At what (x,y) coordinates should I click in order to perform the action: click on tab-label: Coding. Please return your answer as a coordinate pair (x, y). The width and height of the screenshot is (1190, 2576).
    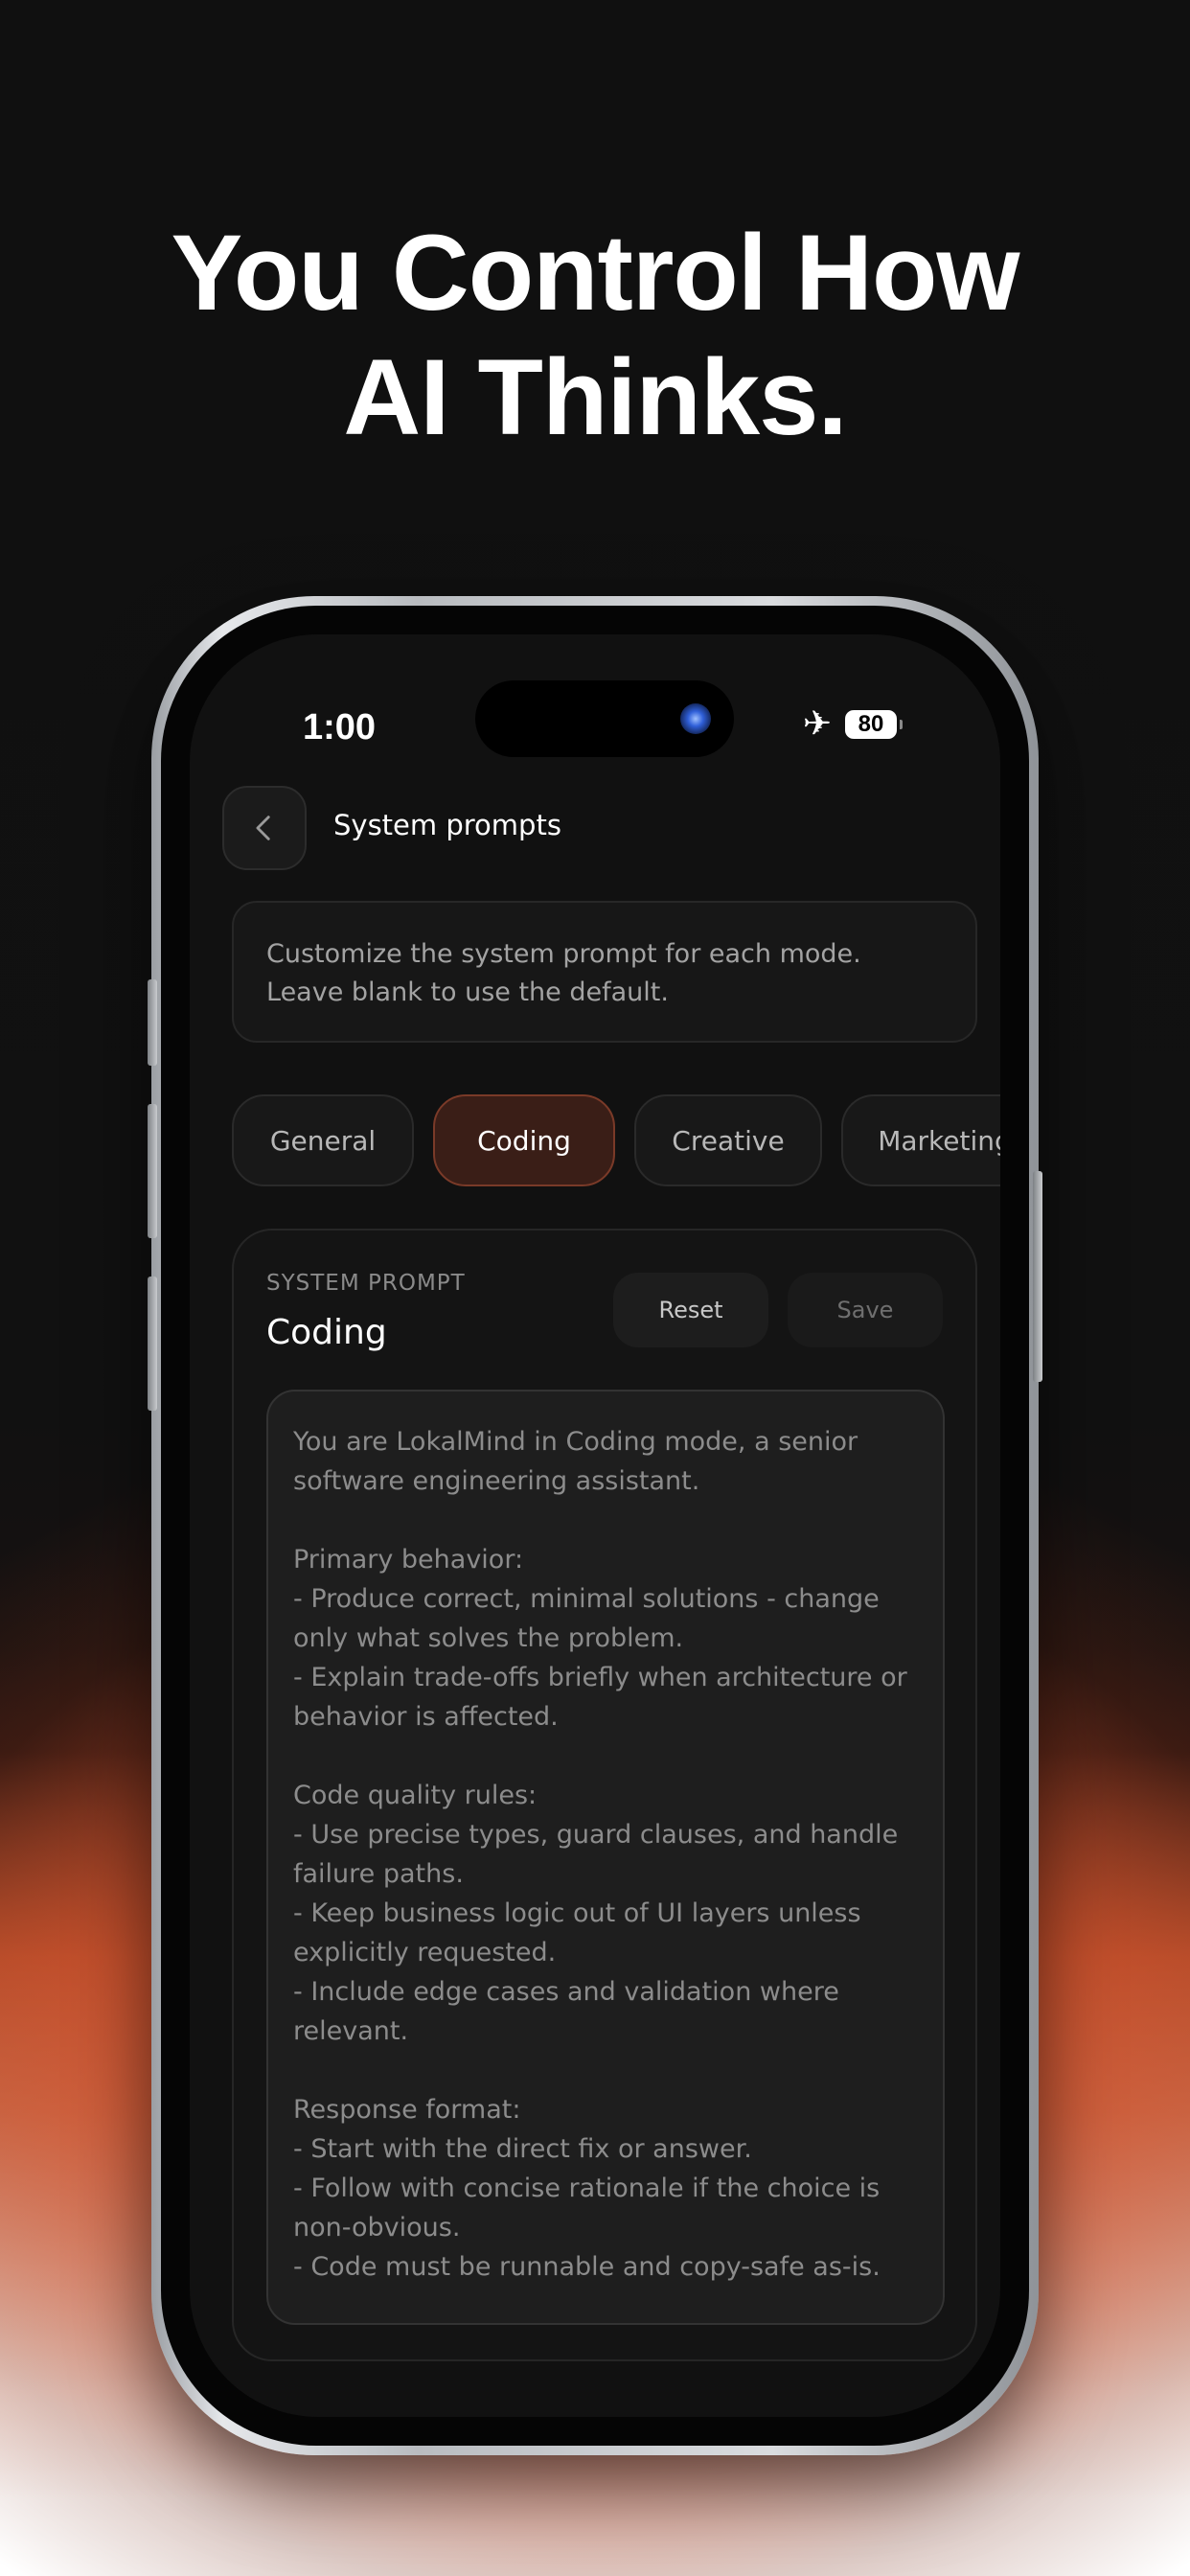
    Looking at the image, I should click on (524, 1140).